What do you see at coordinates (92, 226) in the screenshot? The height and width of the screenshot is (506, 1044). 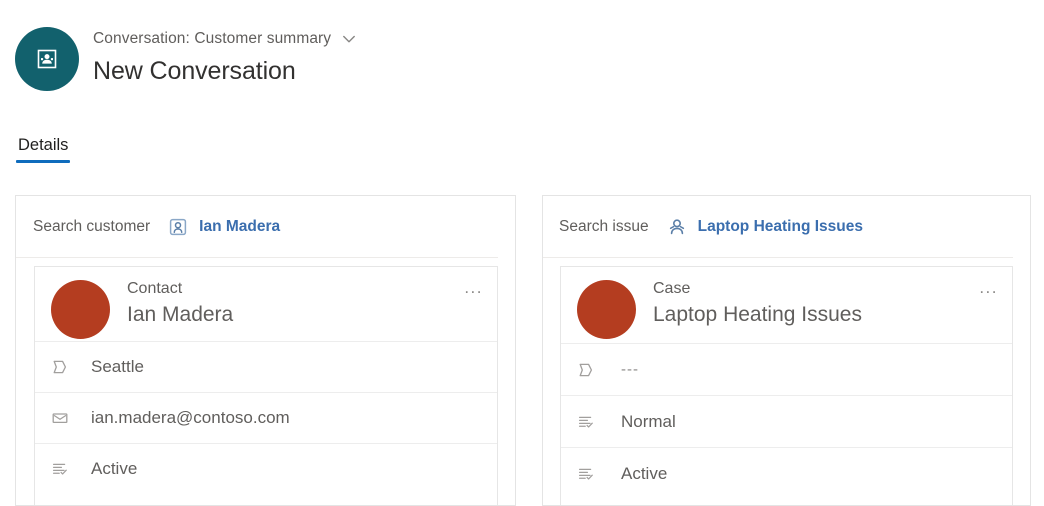 I see `search-customer-label: Search customer` at bounding box center [92, 226].